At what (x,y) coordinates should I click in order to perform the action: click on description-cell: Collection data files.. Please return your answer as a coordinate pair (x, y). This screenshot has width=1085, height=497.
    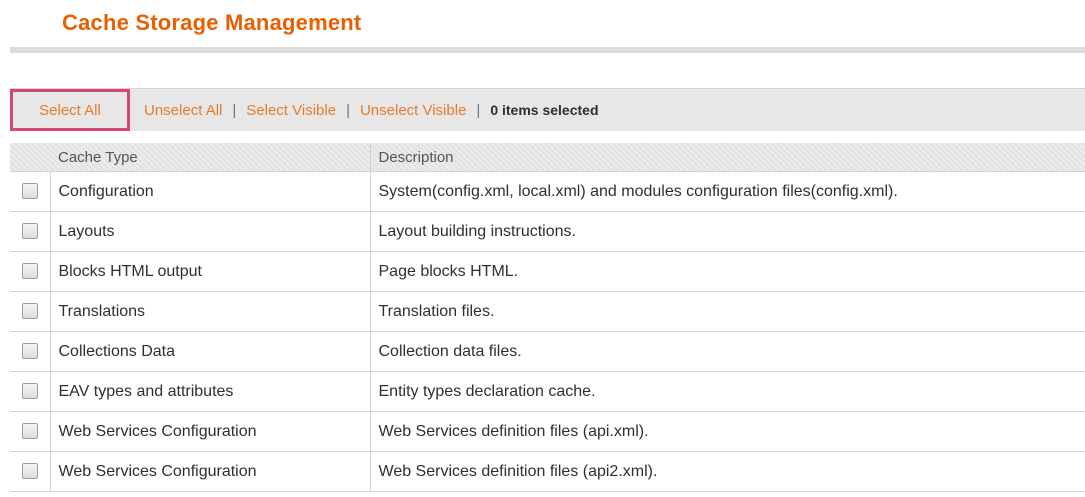
    Looking at the image, I should click on (727, 351).